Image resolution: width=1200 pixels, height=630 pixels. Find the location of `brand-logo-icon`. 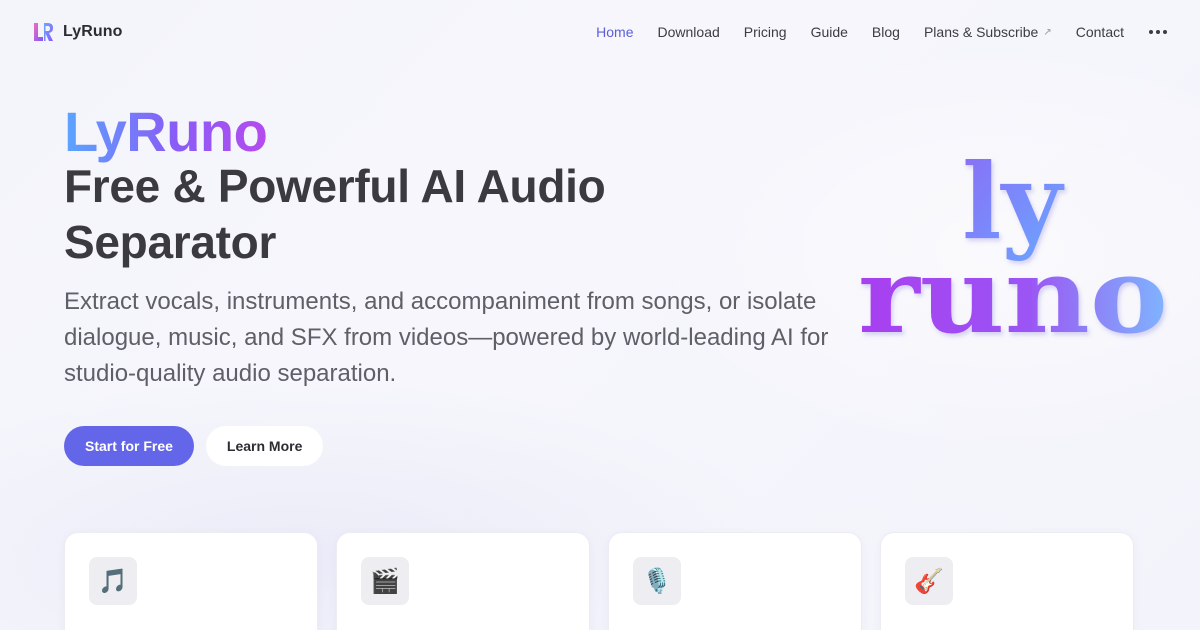

brand-logo-icon is located at coordinates (43, 32).